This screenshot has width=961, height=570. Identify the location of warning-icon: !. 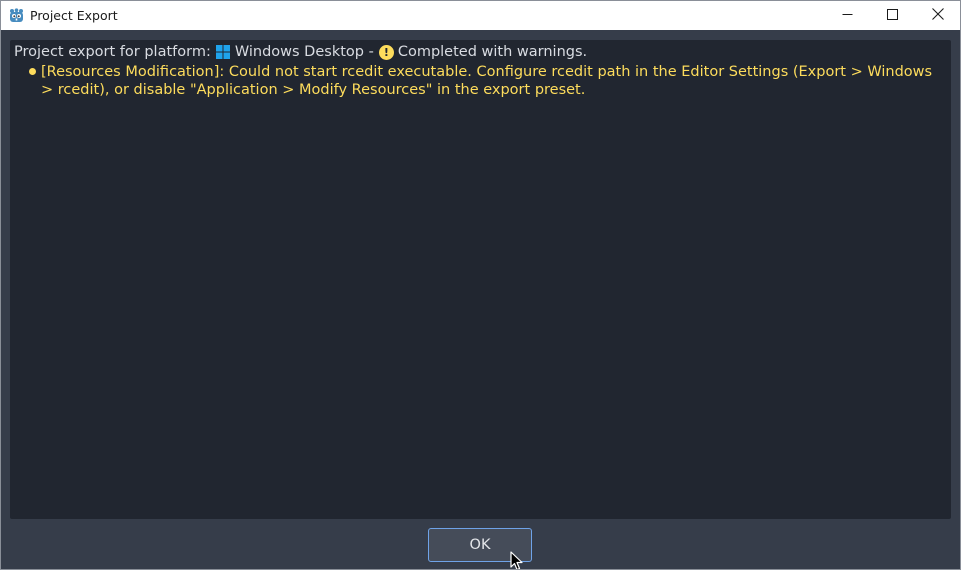
(386, 52).